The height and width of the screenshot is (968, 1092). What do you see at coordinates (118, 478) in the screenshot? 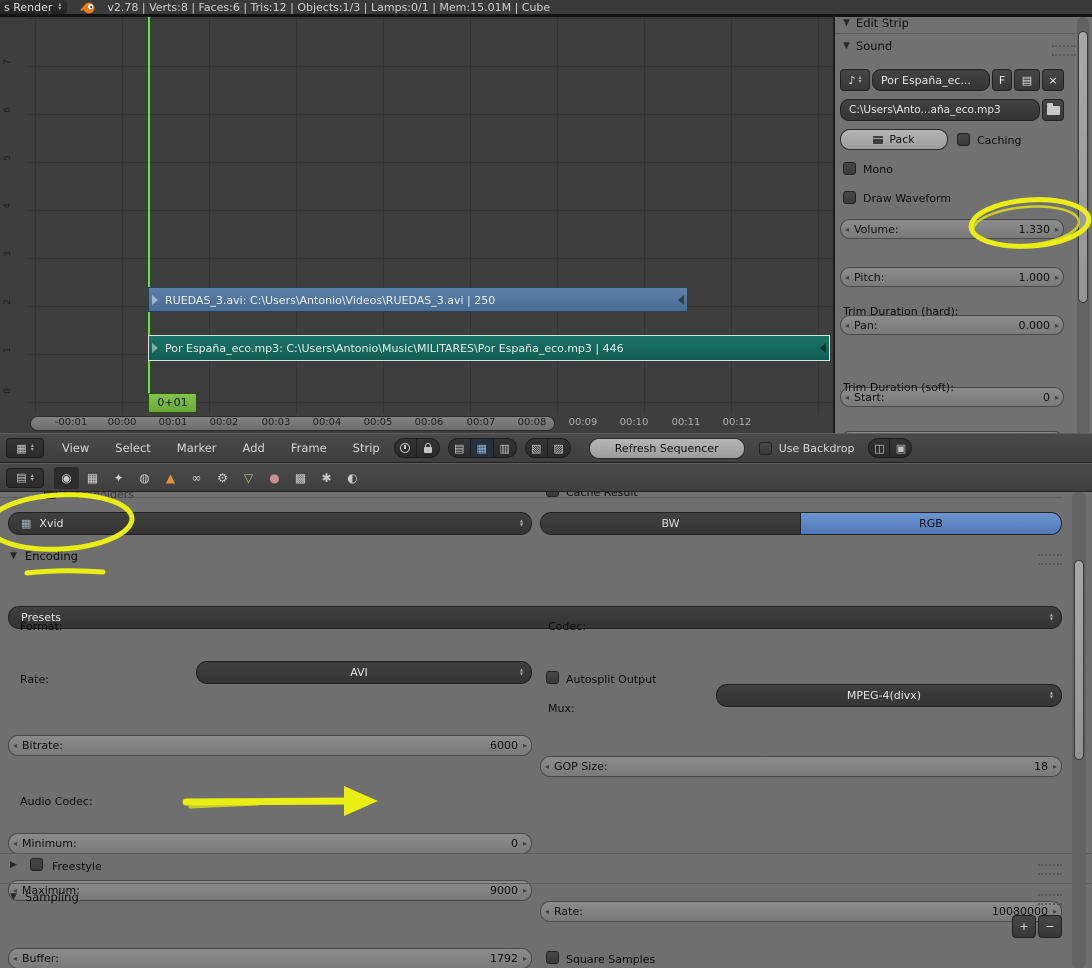
I see `tab-scene: ✦` at bounding box center [118, 478].